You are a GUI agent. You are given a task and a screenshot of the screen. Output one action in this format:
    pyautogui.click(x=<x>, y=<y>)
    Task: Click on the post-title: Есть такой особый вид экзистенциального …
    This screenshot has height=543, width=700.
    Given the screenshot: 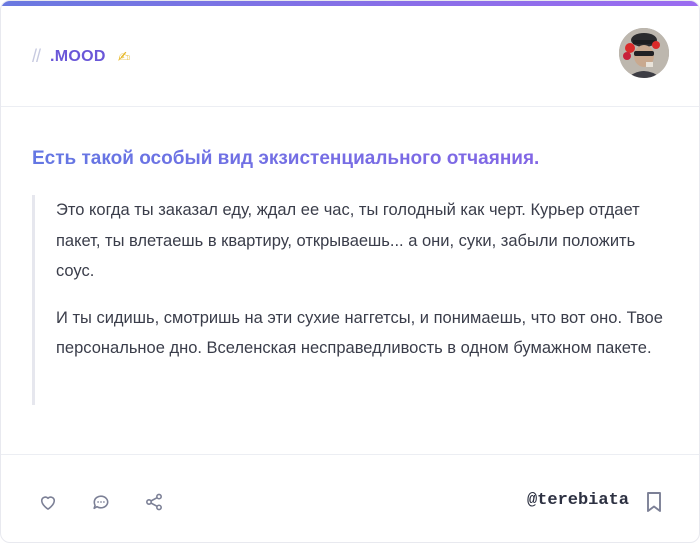 What is the action you would take?
    pyautogui.click(x=350, y=159)
    